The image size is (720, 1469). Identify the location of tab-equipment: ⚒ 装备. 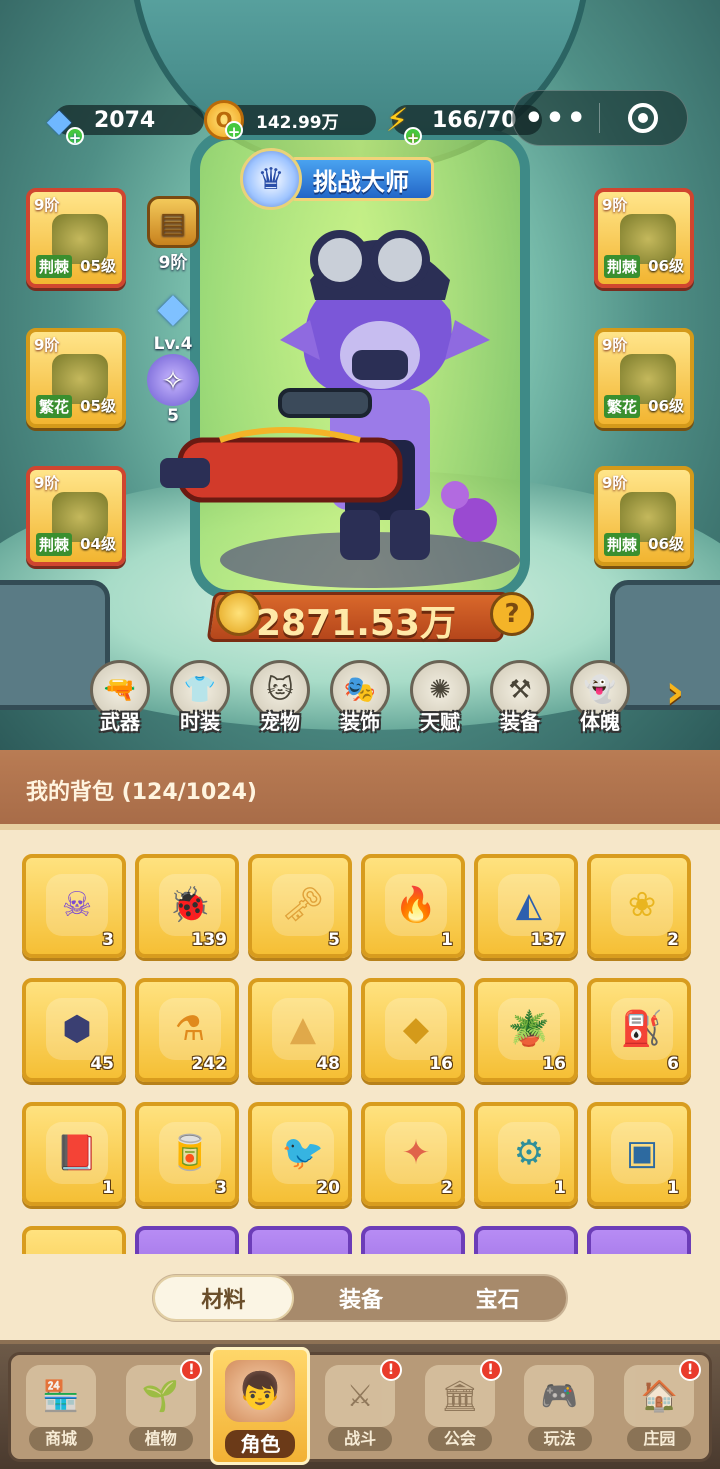
(520, 697).